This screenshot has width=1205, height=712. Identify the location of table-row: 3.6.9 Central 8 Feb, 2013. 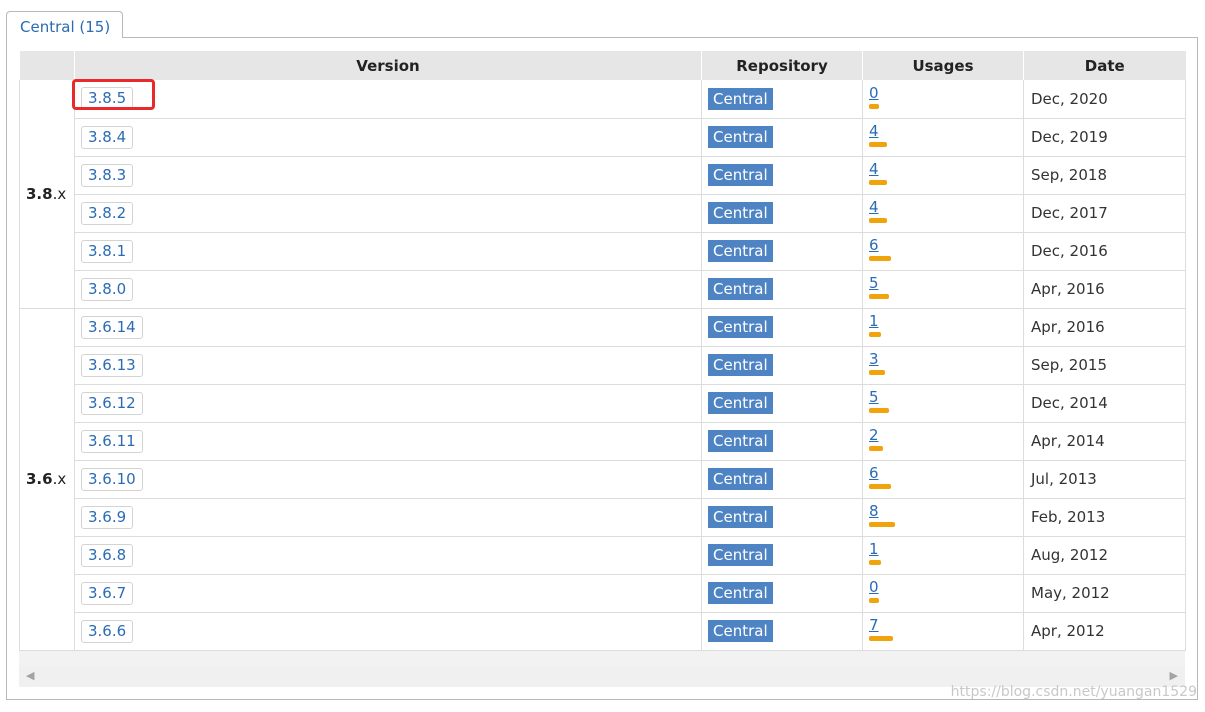
(603, 517).